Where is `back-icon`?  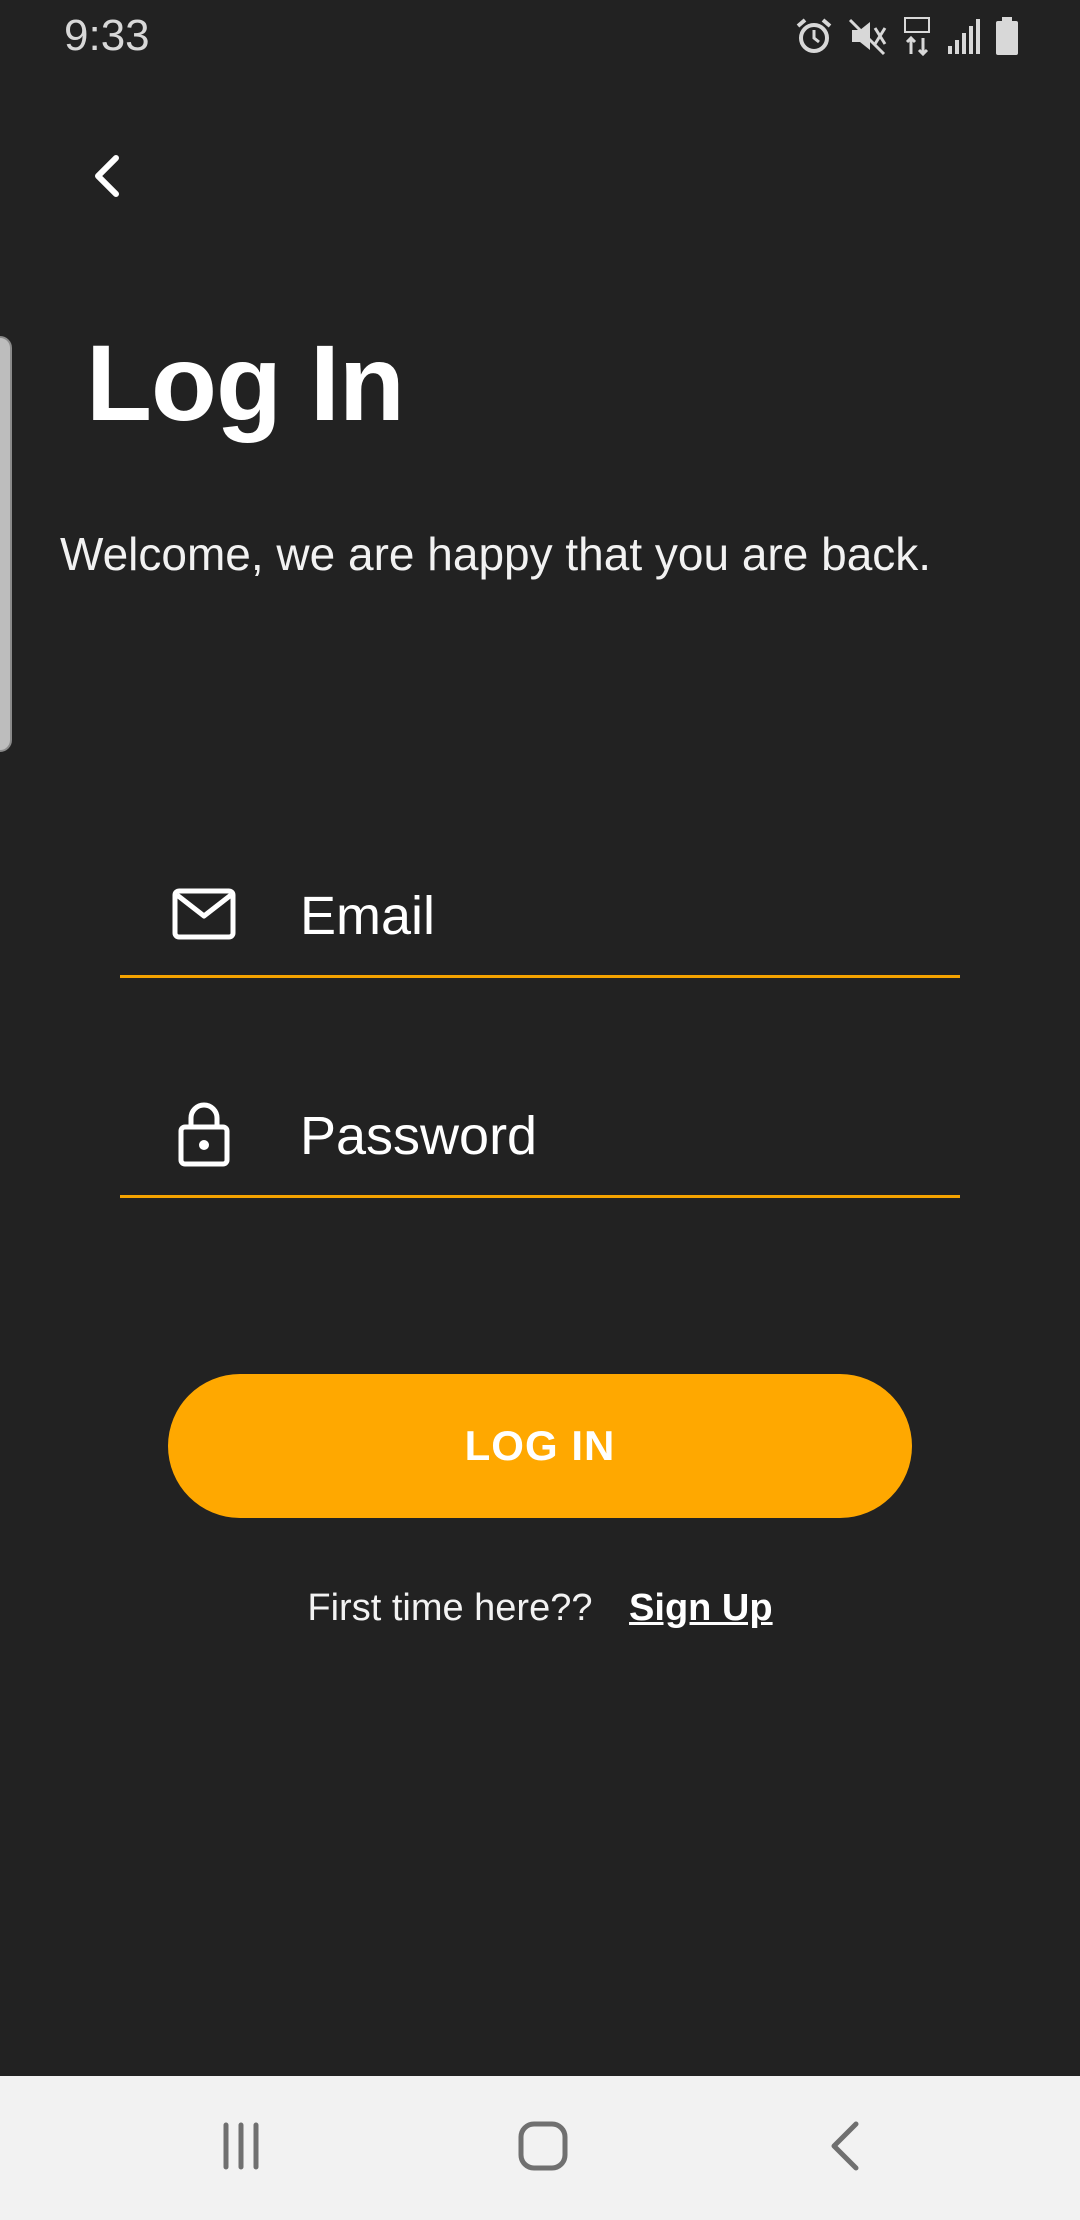 back-icon is located at coordinates (846, 2148).